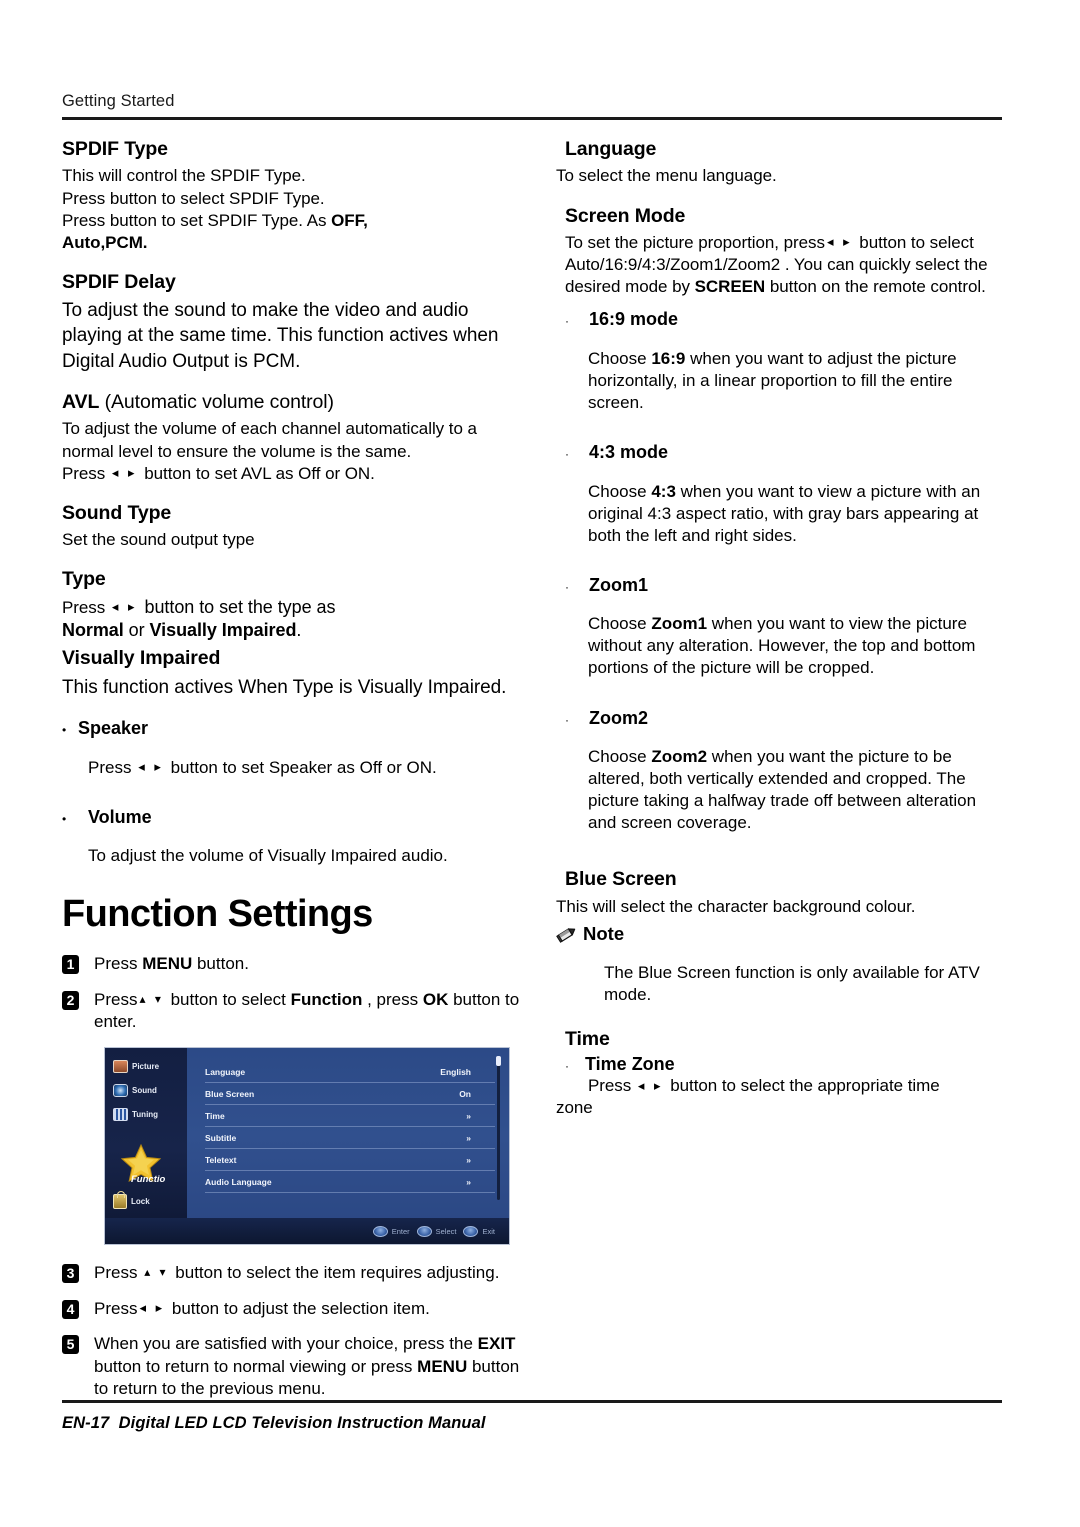  Describe the element at coordinates (257, 473) in the screenshot. I see `avl-press-suffix: button to set AVL as Off or ON.` at that location.